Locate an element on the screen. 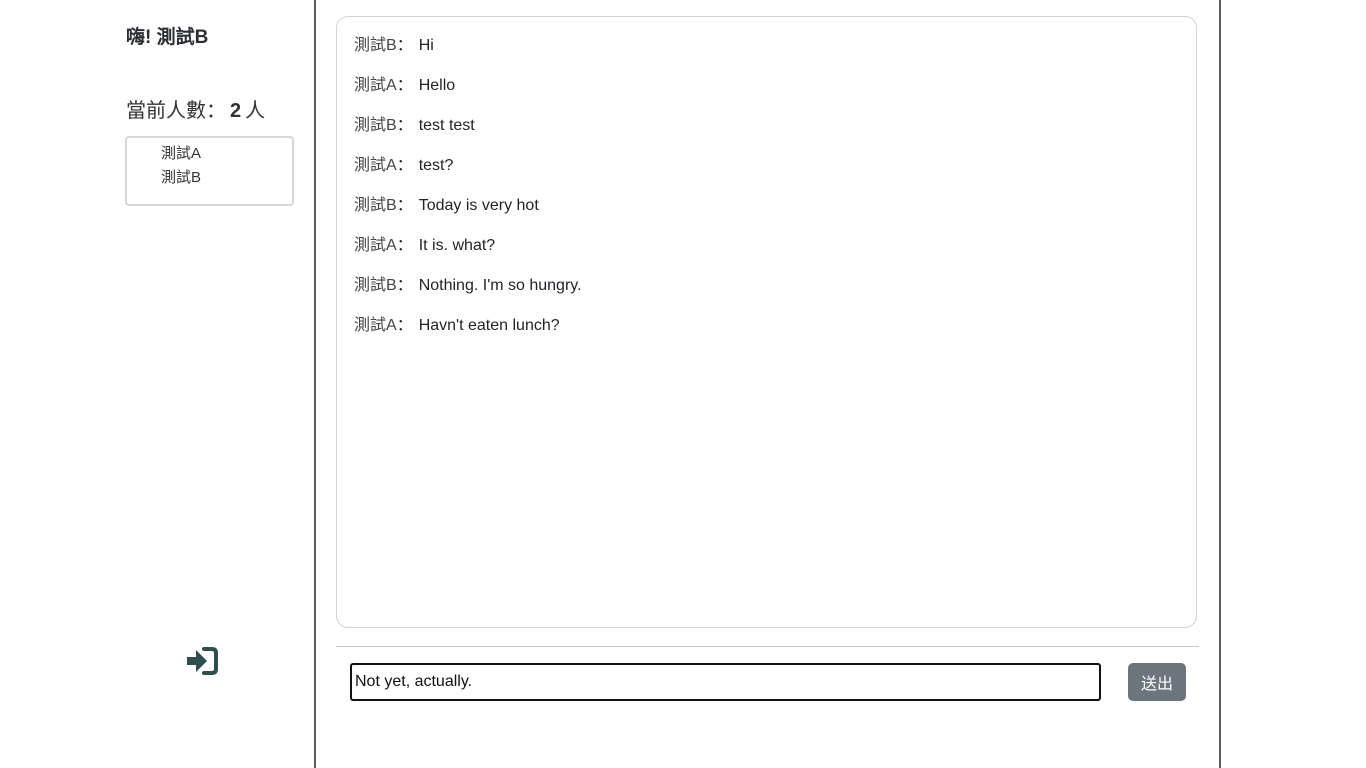 The image size is (1366, 768). online-count-number: 2 is located at coordinates (236, 111).